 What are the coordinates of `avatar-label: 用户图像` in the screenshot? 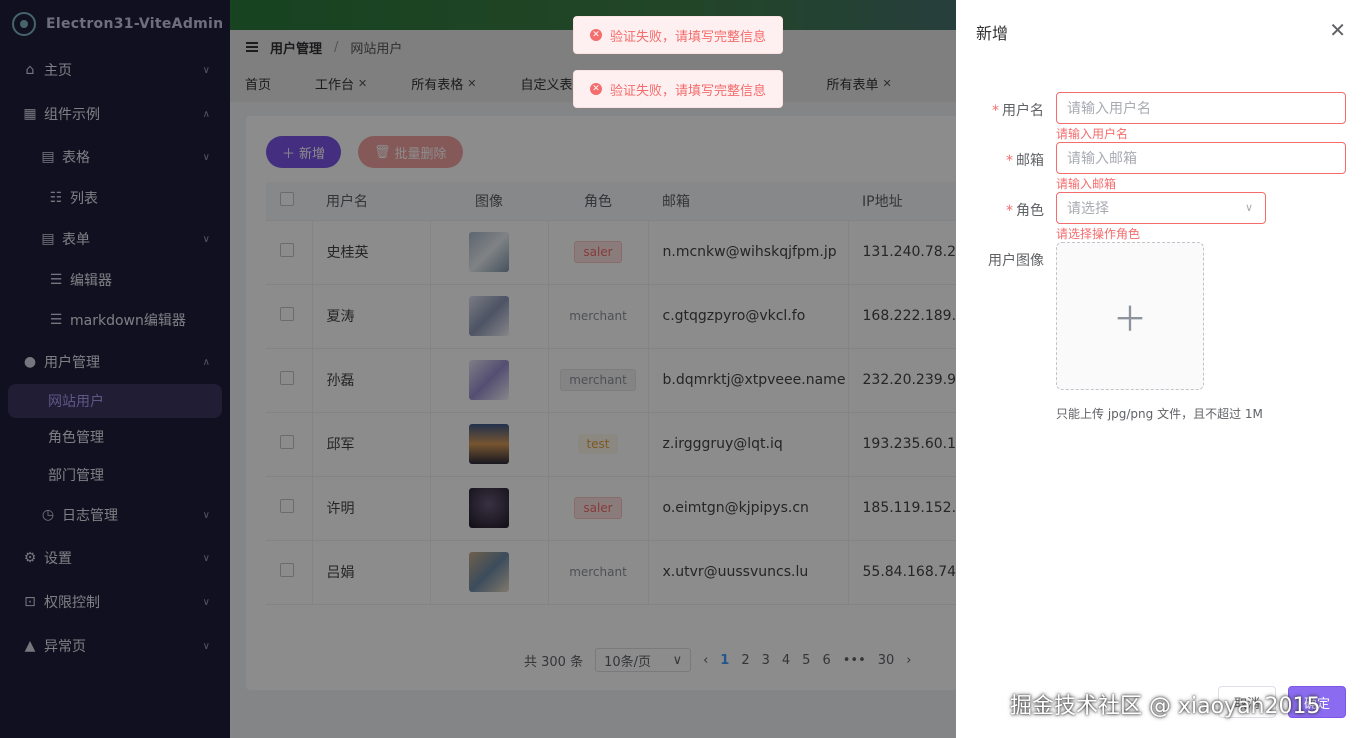 It's located at (1016, 261).